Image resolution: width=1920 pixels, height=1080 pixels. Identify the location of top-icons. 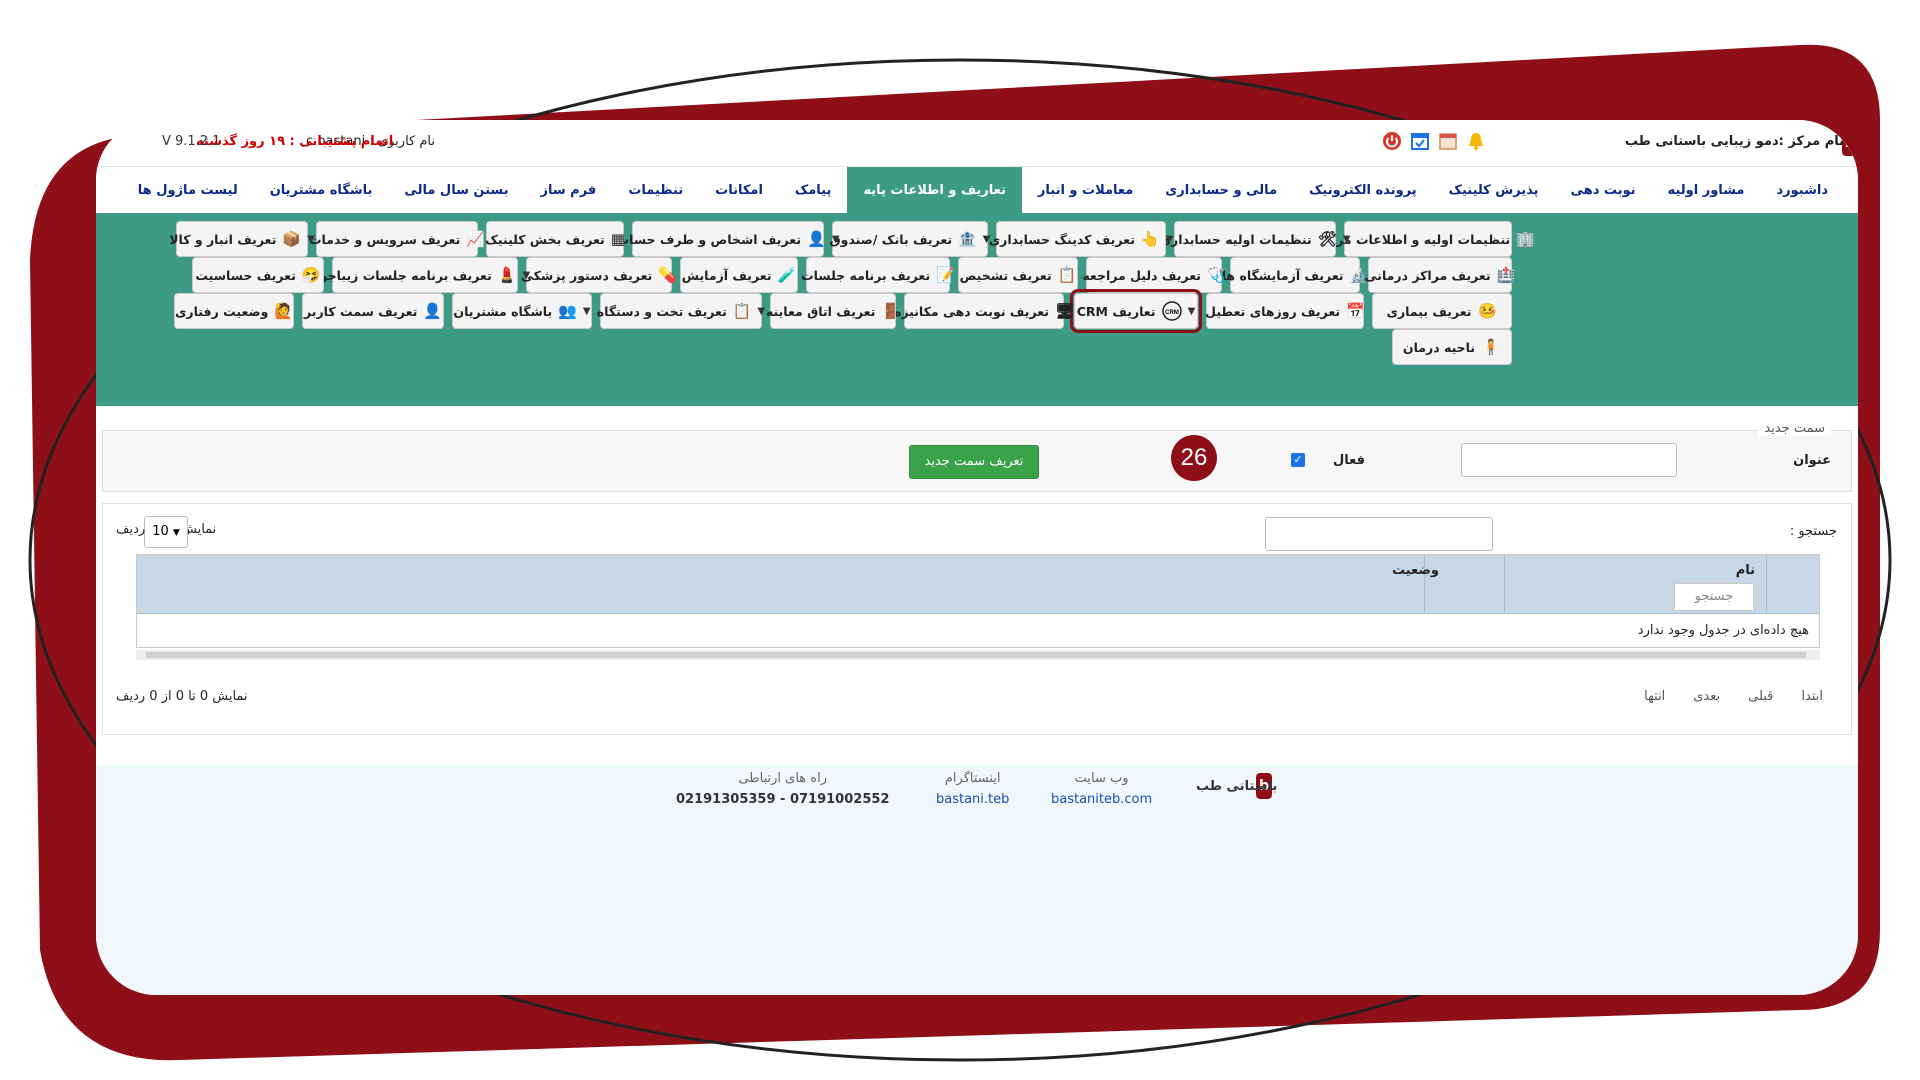
(1434, 141).